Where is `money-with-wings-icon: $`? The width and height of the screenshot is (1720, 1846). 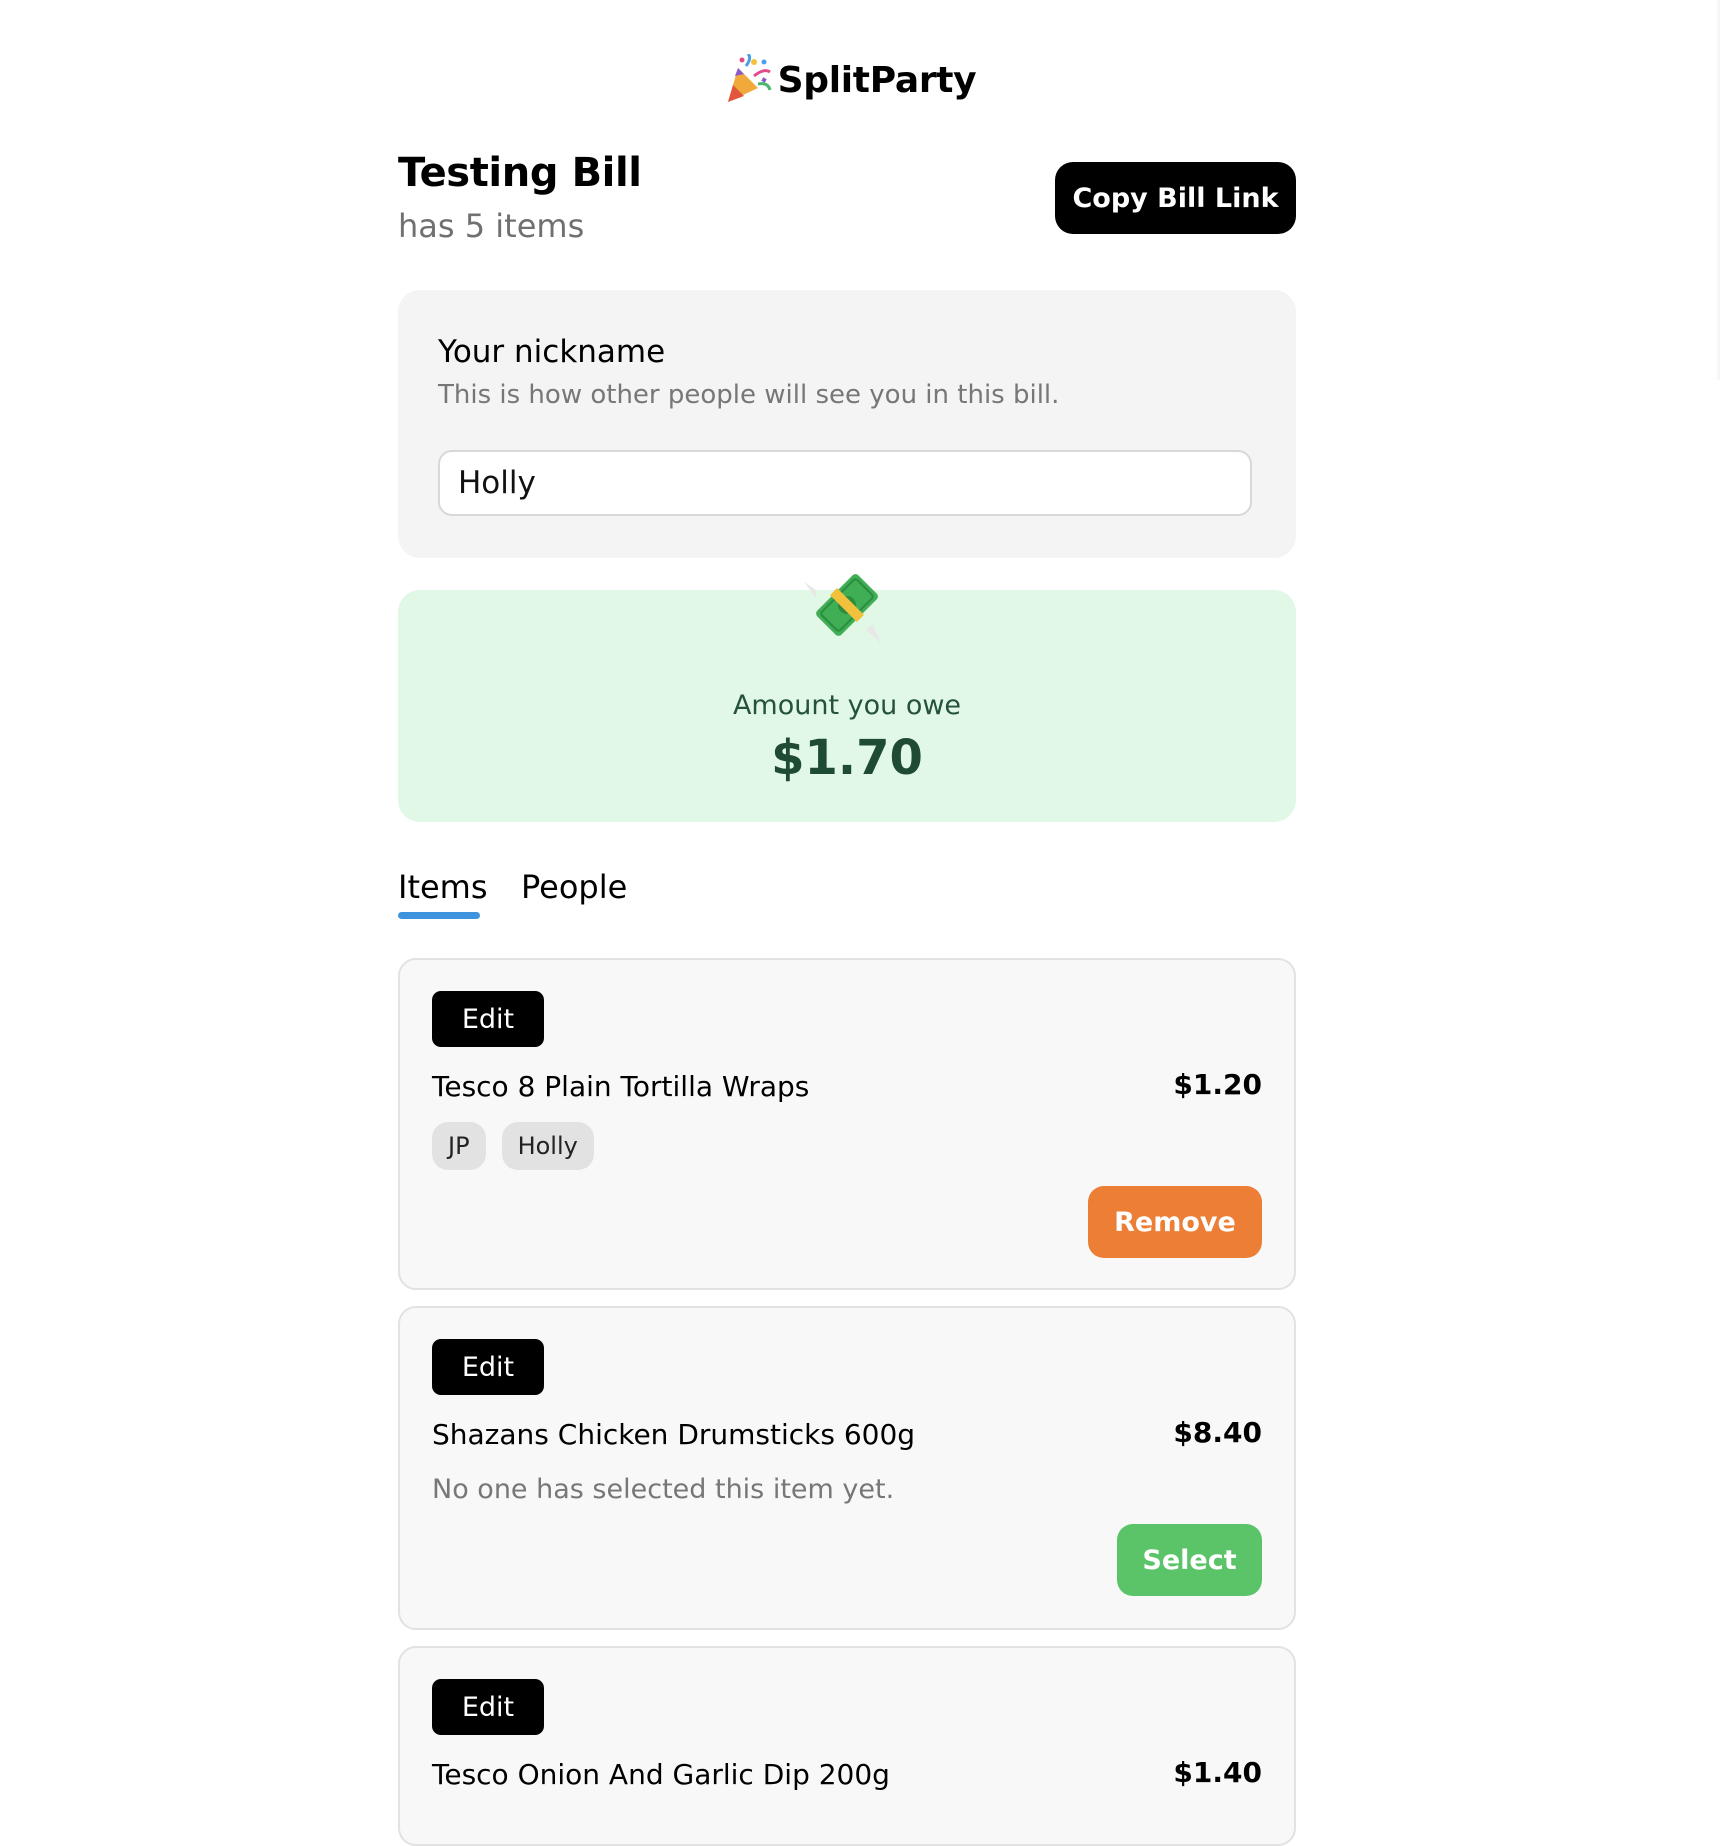 money-with-wings-icon: $ is located at coordinates (843, 609).